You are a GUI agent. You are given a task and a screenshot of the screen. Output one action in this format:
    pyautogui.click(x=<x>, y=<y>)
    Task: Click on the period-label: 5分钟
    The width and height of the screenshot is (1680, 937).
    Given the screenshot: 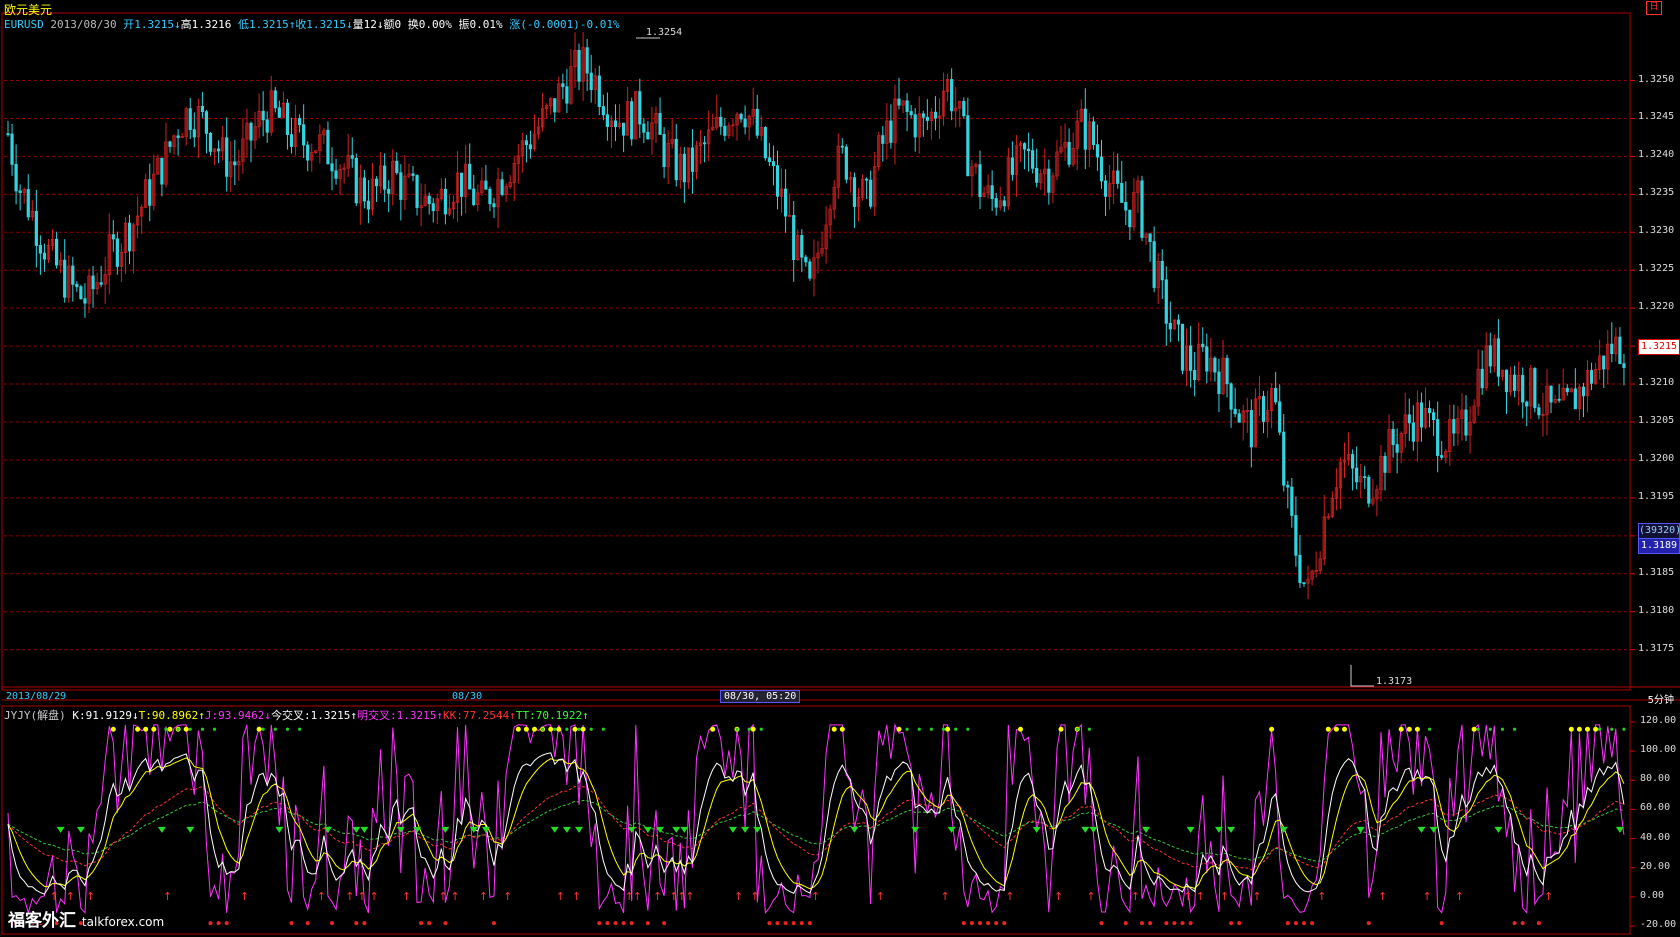 What is the action you would take?
    pyautogui.click(x=1661, y=698)
    